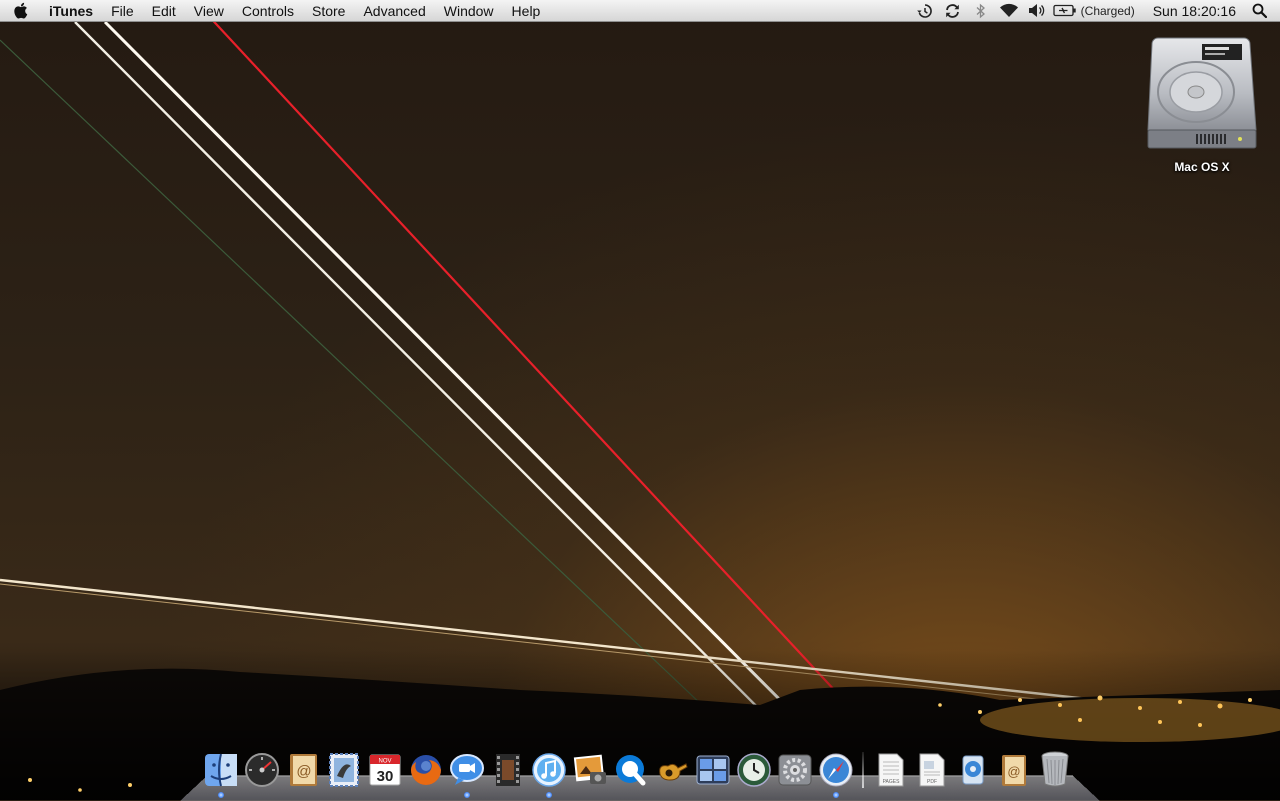 The image size is (1280, 801). Describe the element at coordinates (953, 11) in the screenshot. I see `sync-icon` at that location.